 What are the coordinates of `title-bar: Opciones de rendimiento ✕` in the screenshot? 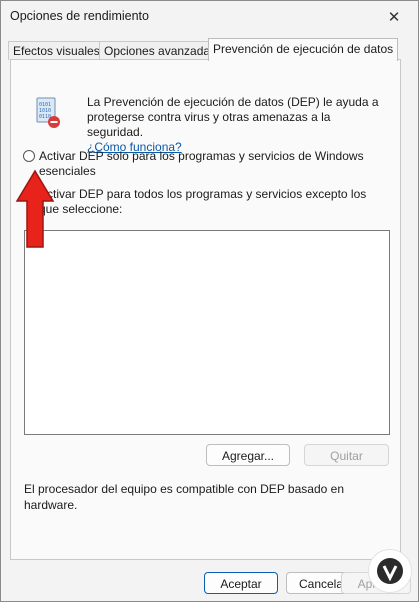 It's located at (209, 18).